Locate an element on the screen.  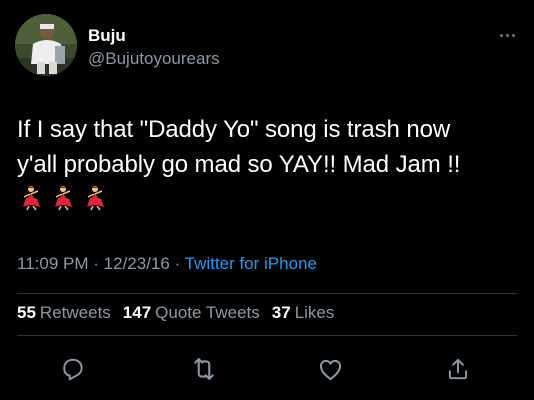
share-button is located at coordinates (458, 369).